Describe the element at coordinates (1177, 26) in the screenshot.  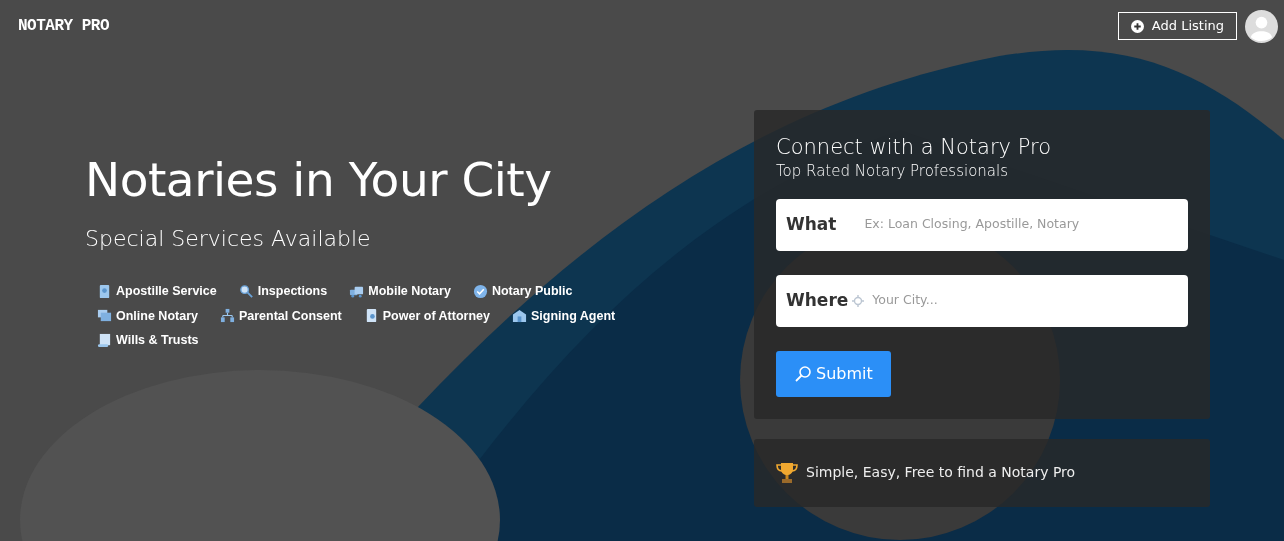
I see `add-listing-button: Add Listing` at that location.